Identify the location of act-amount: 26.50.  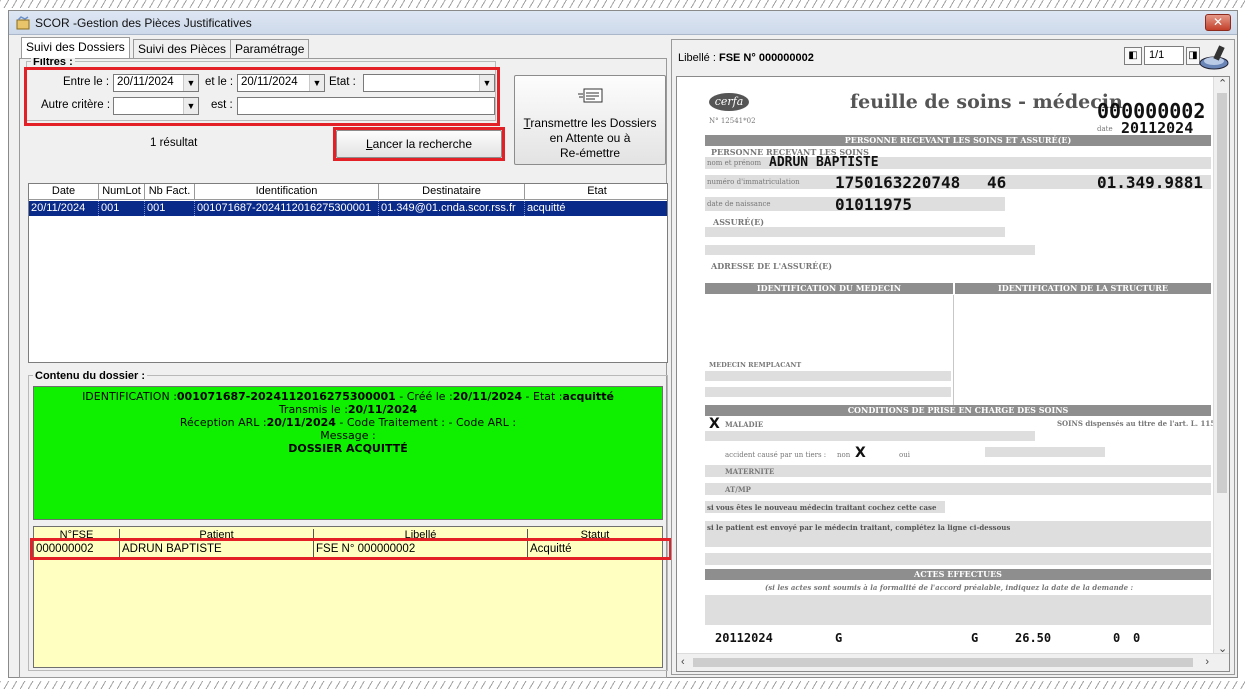
(1033, 638).